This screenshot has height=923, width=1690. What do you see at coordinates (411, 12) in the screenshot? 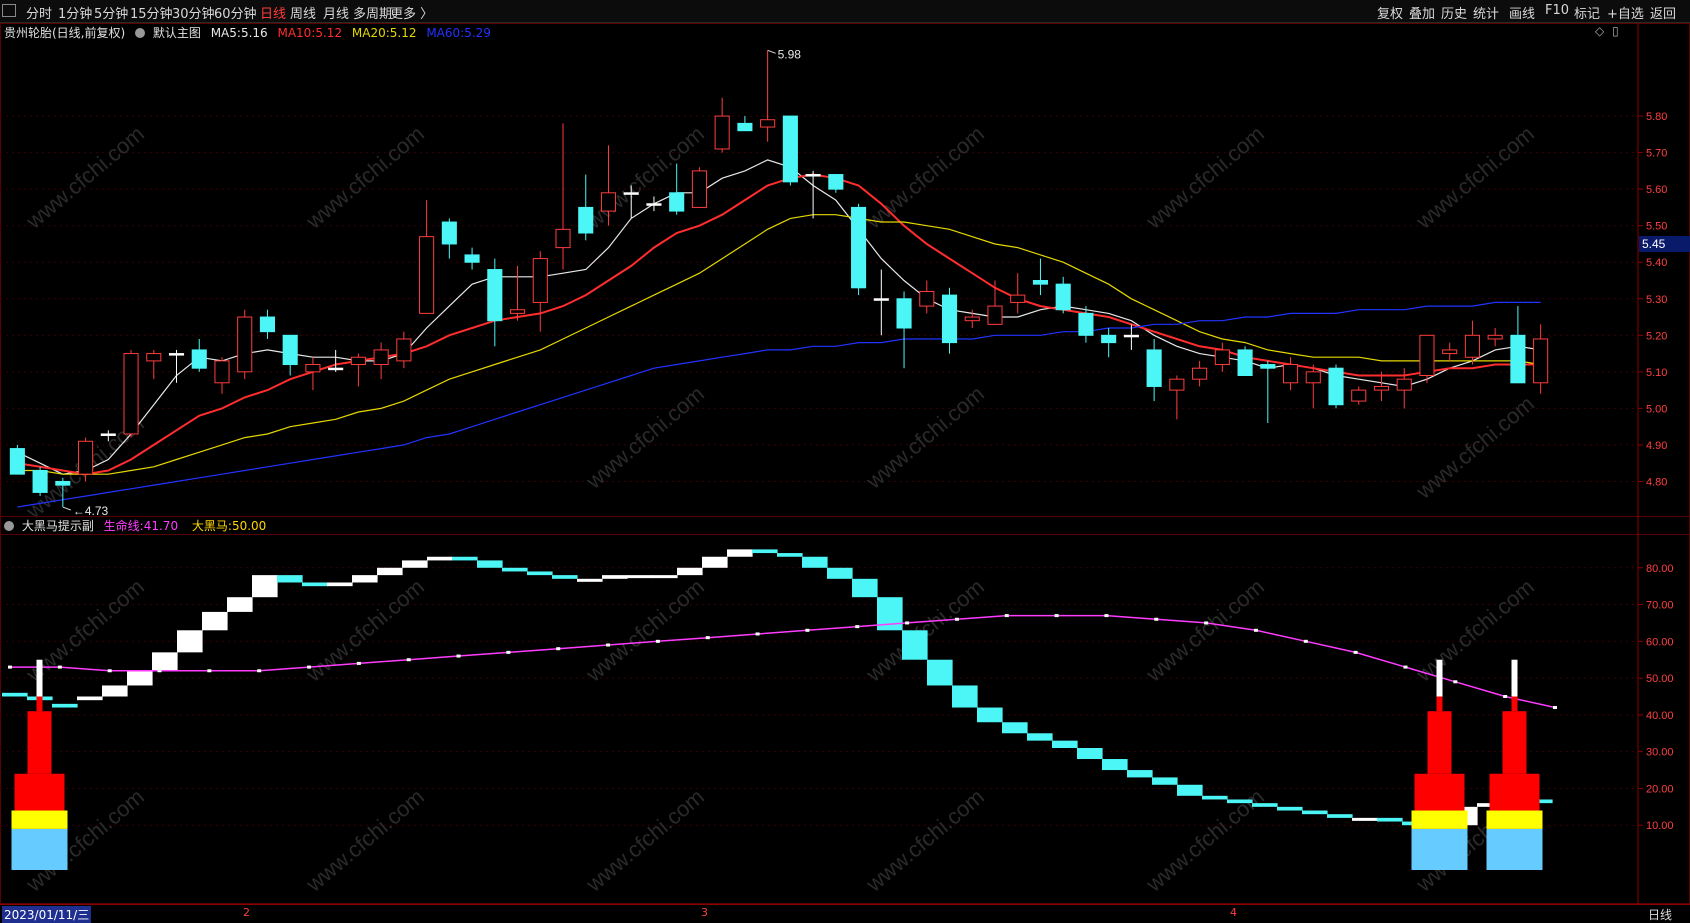
I see `period-tab-10: 更多 〉` at bounding box center [411, 12].